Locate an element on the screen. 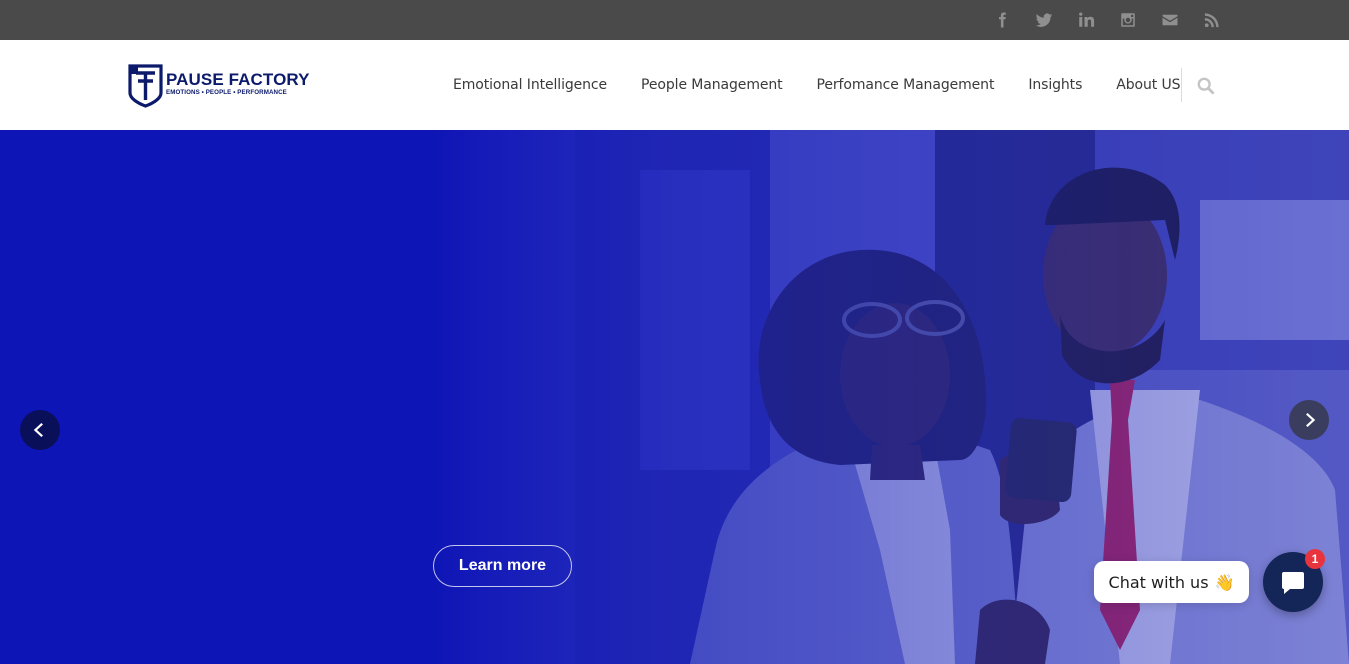  logo-shield-icon is located at coordinates (145, 86).